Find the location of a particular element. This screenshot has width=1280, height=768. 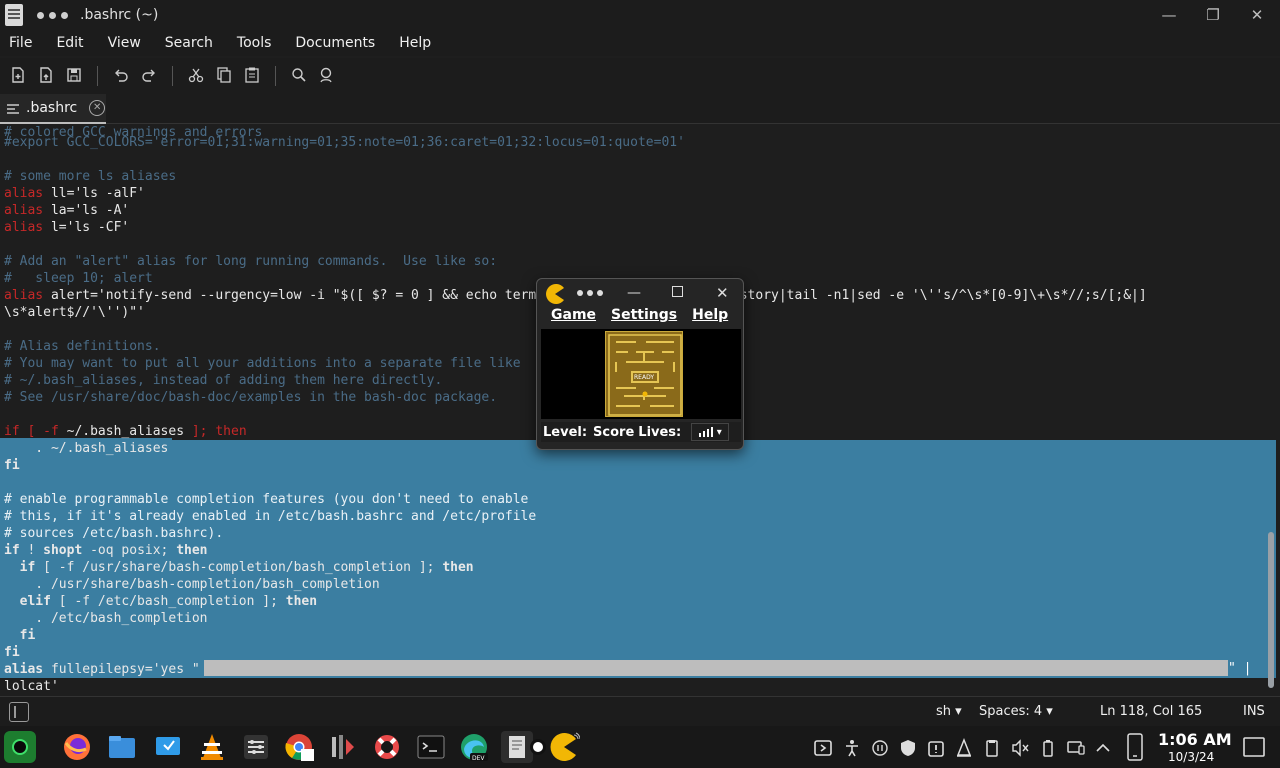

code-line: alias ll='ls -alF' is located at coordinates (74, 193).